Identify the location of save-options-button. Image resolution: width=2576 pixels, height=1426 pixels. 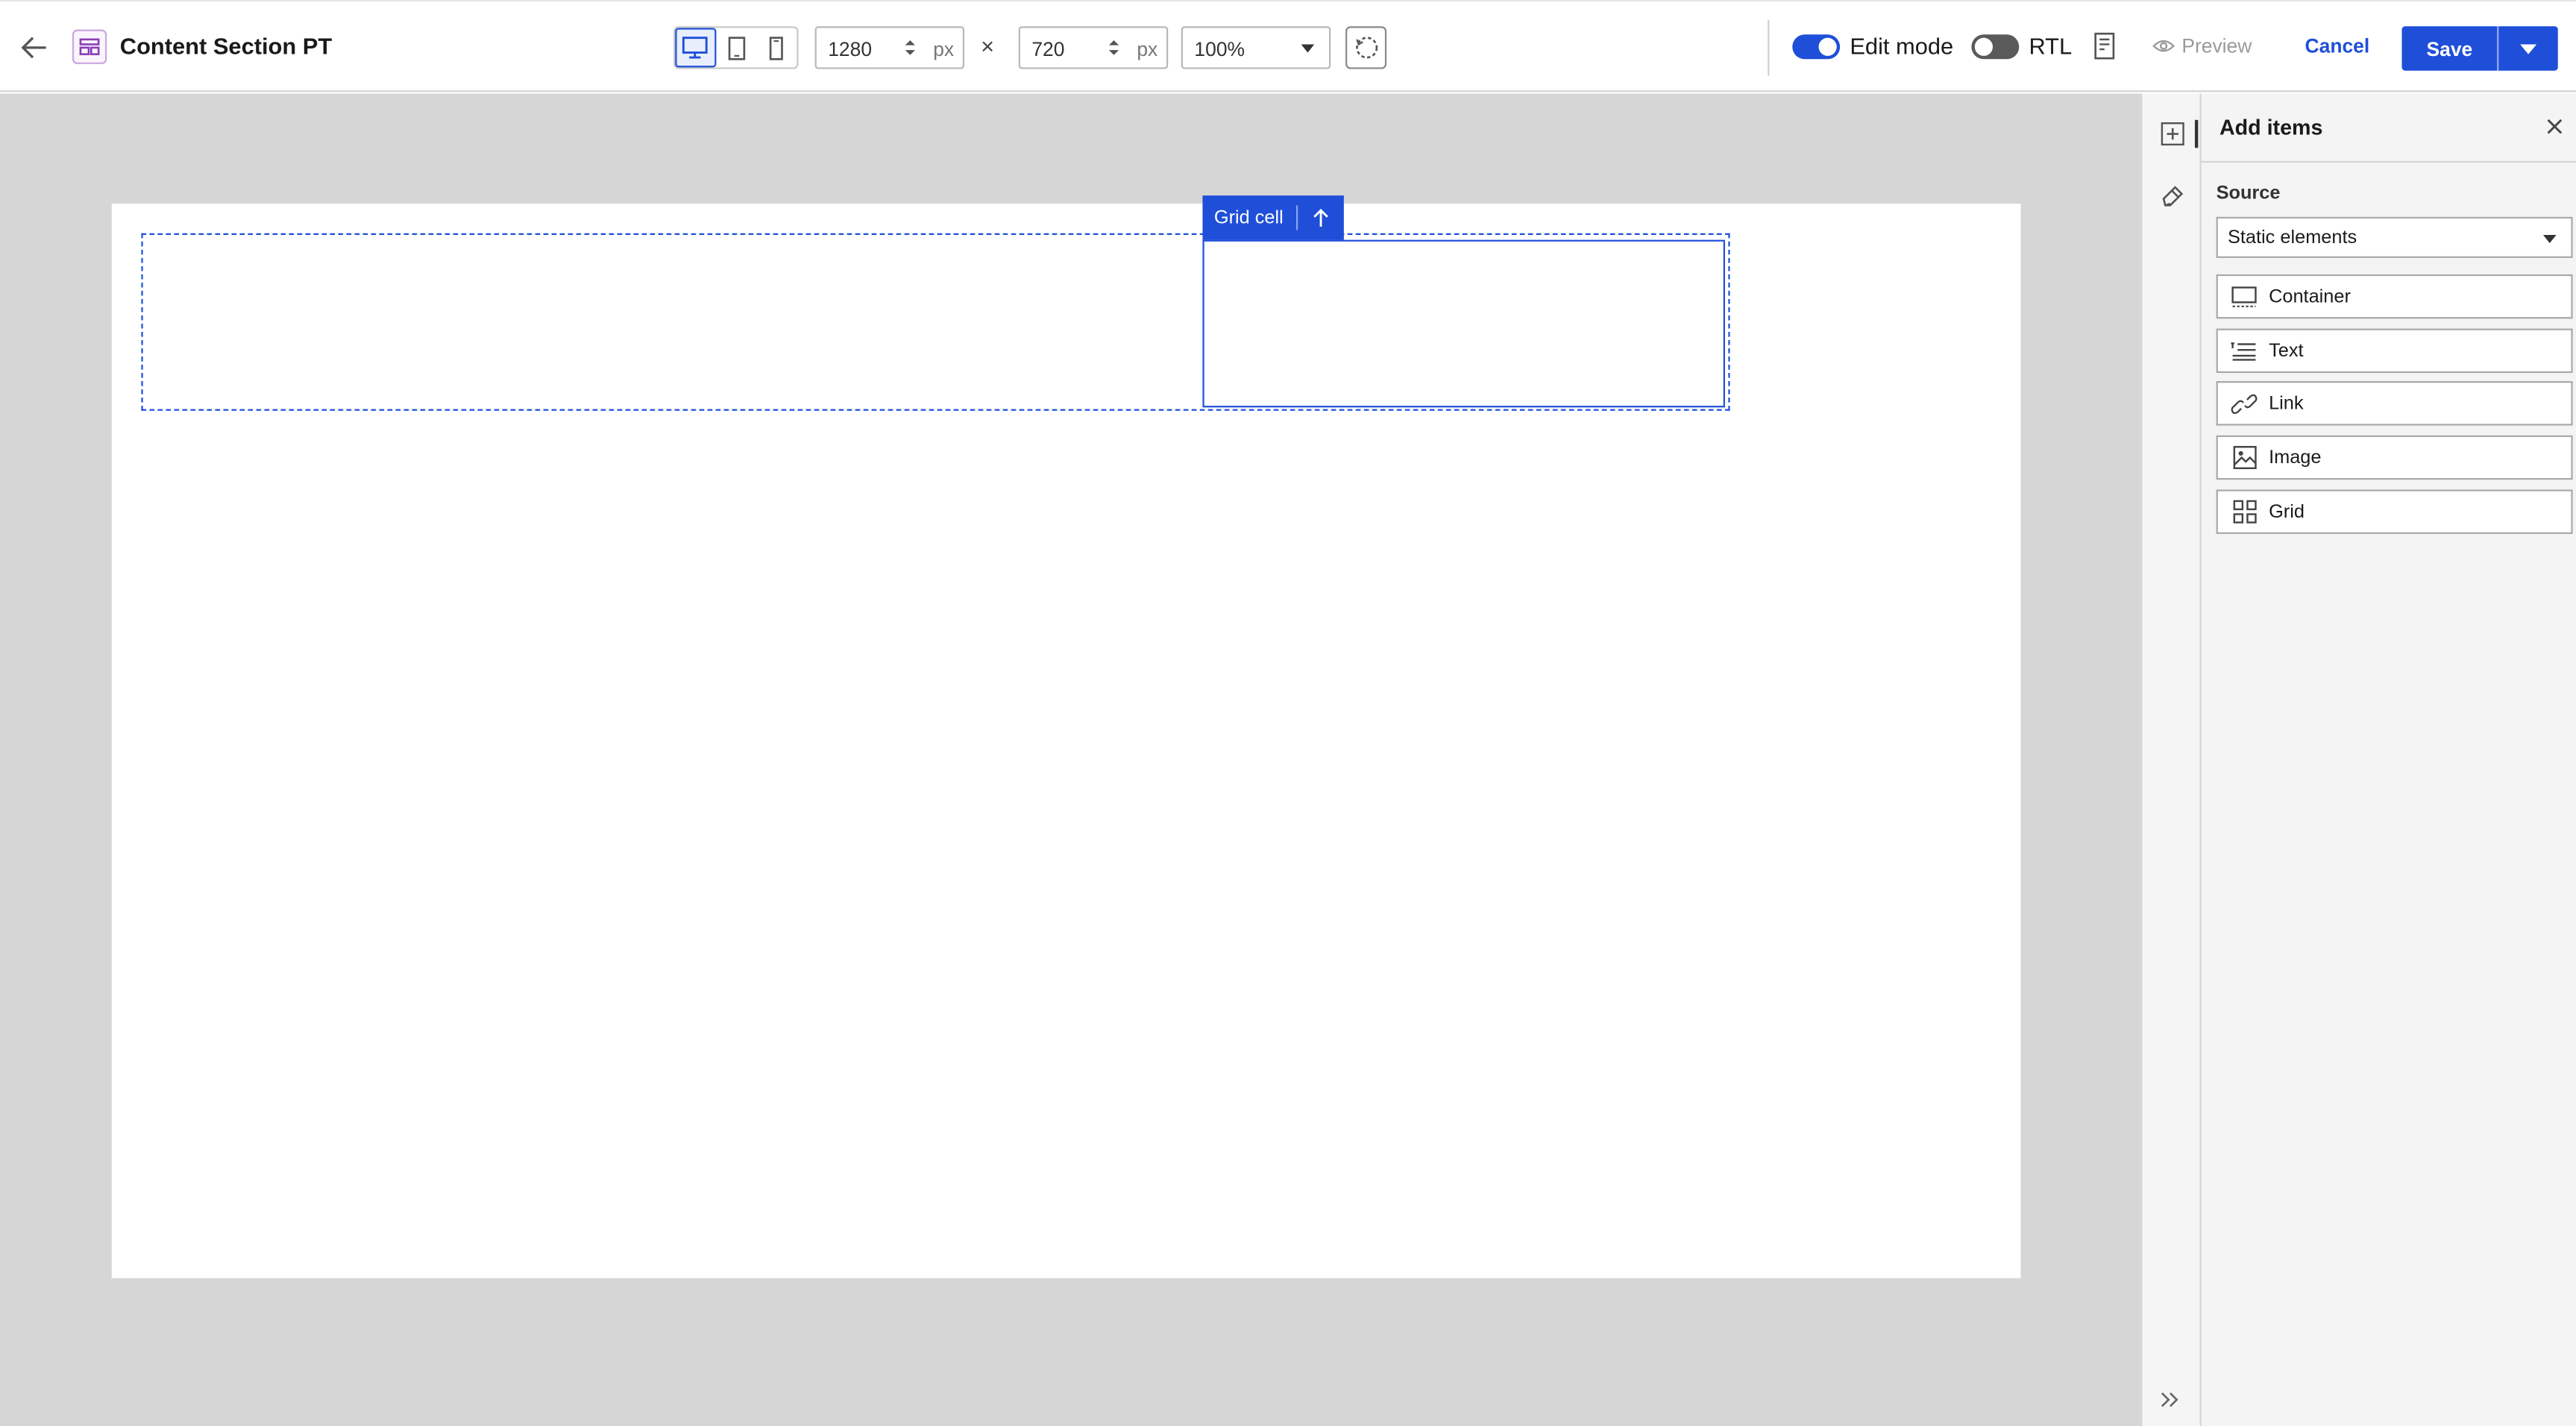
(2528, 49).